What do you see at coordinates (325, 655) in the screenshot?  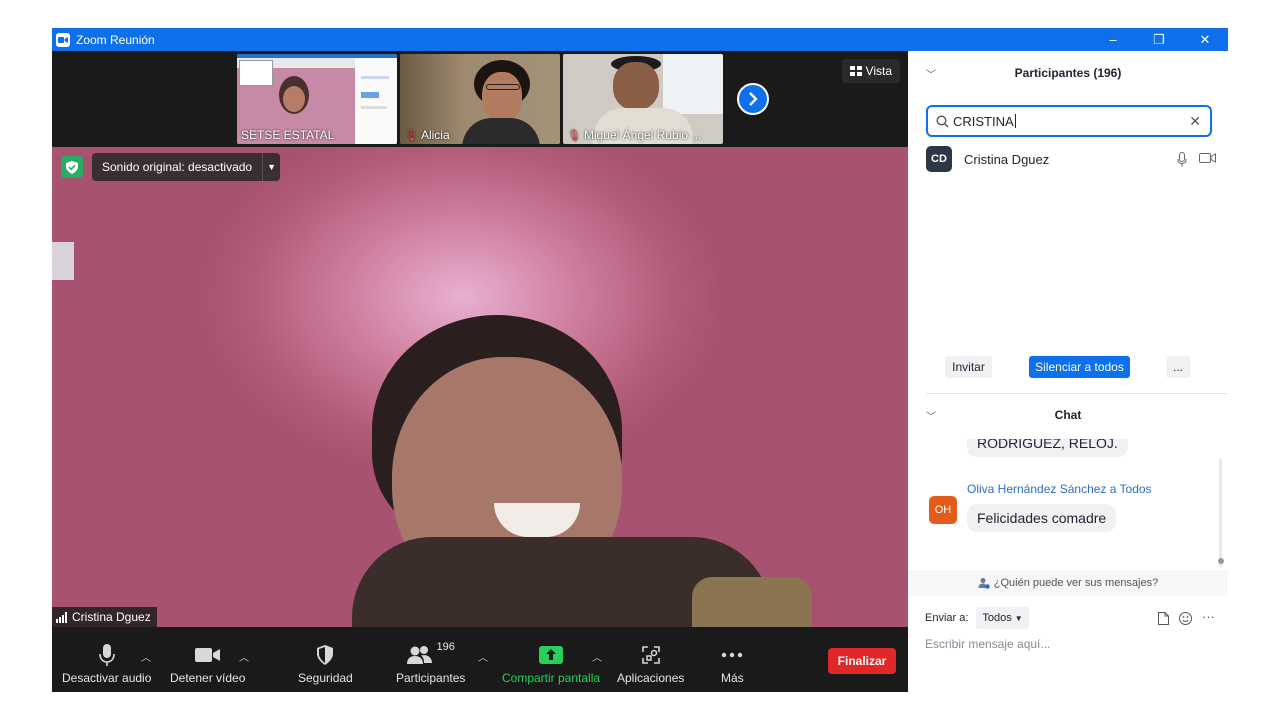 I see `shield-icon` at bounding box center [325, 655].